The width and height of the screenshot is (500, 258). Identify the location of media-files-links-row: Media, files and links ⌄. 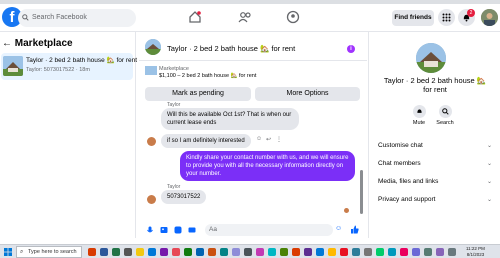
(436, 181).